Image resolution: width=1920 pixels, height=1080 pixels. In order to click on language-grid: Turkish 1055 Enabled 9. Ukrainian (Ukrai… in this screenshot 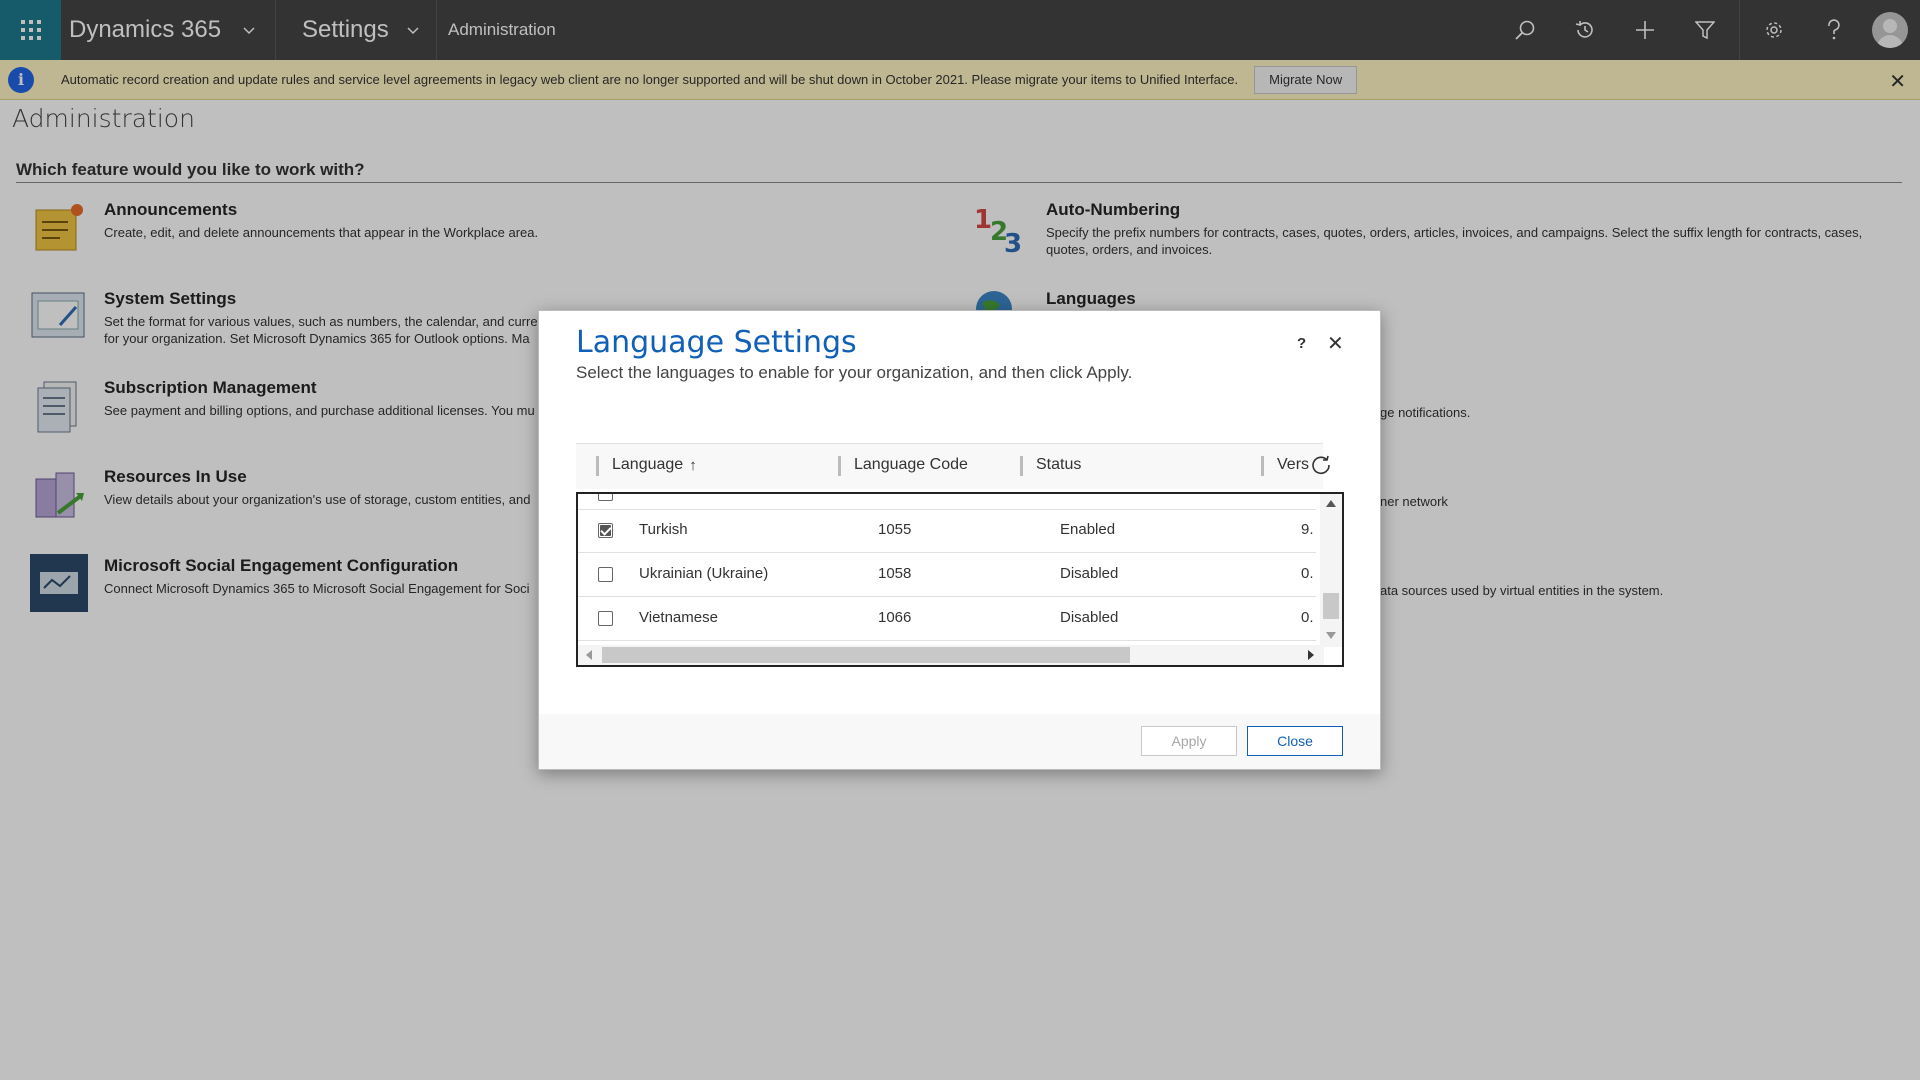, I will do `click(960, 579)`.